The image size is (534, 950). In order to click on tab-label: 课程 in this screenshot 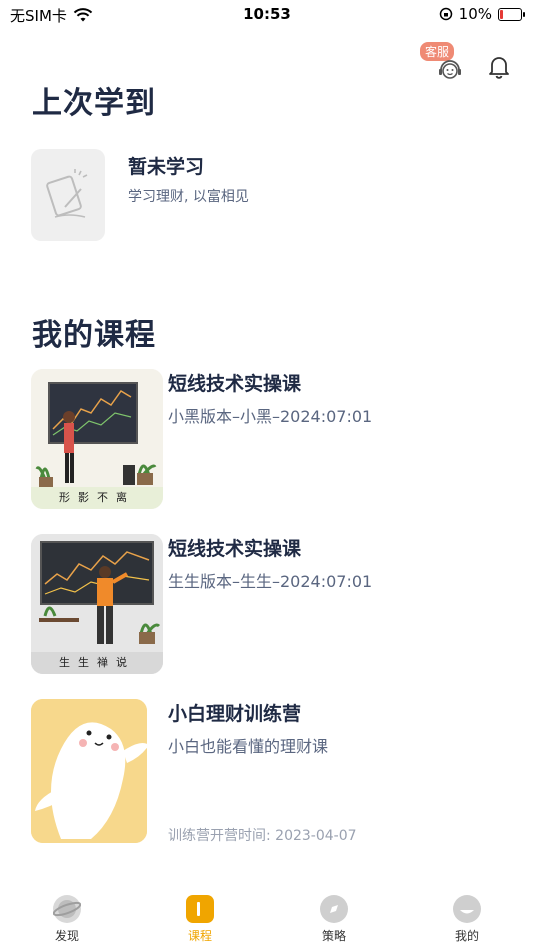, I will do `click(199, 936)`.